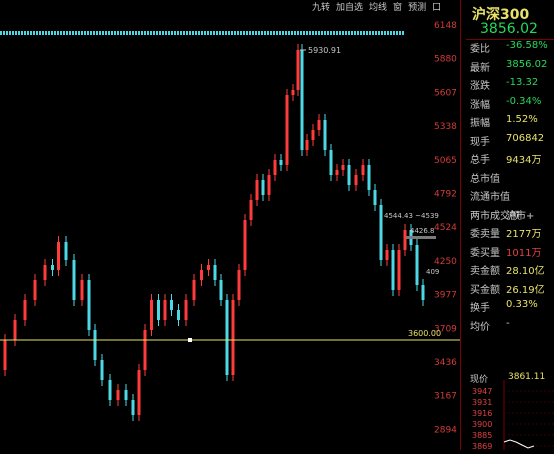 The height and width of the screenshot is (454, 554). What do you see at coordinates (524, 234) in the screenshot?
I see `stat-value: 2177万` at bounding box center [524, 234].